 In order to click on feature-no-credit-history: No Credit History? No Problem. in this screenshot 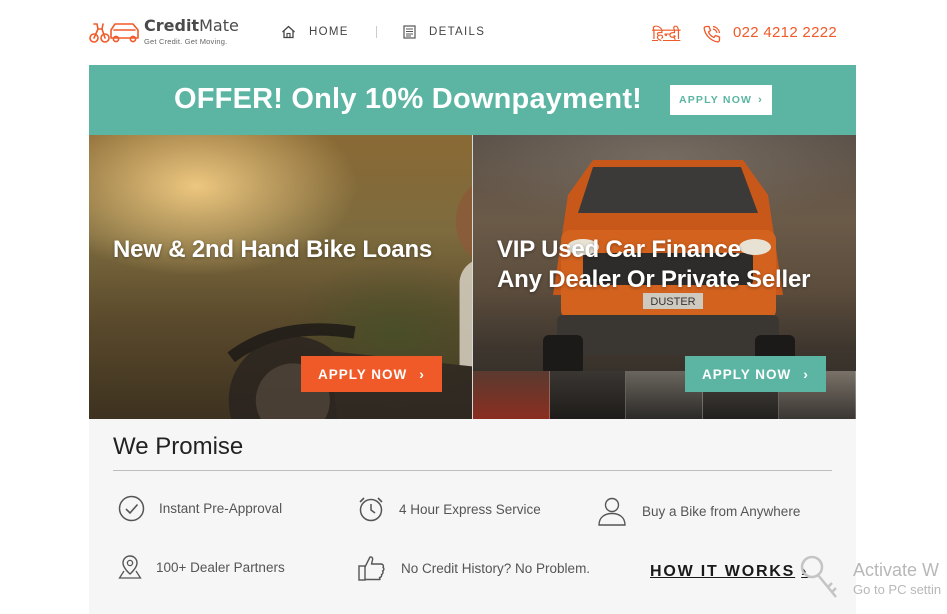, I will do `click(473, 568)`.